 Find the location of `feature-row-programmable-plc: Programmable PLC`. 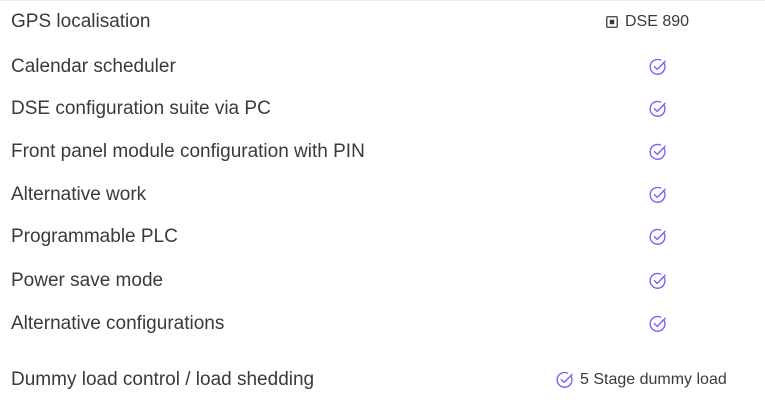

feature-row-programmable-plc: Programmable PLC is located at coordinates (382, 237).